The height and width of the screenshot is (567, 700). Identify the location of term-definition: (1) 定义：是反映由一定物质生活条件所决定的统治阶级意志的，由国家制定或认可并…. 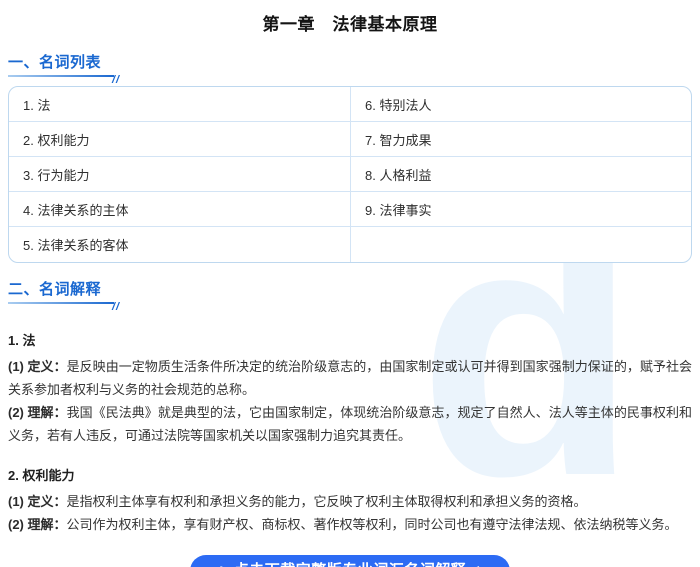
(350, 378).